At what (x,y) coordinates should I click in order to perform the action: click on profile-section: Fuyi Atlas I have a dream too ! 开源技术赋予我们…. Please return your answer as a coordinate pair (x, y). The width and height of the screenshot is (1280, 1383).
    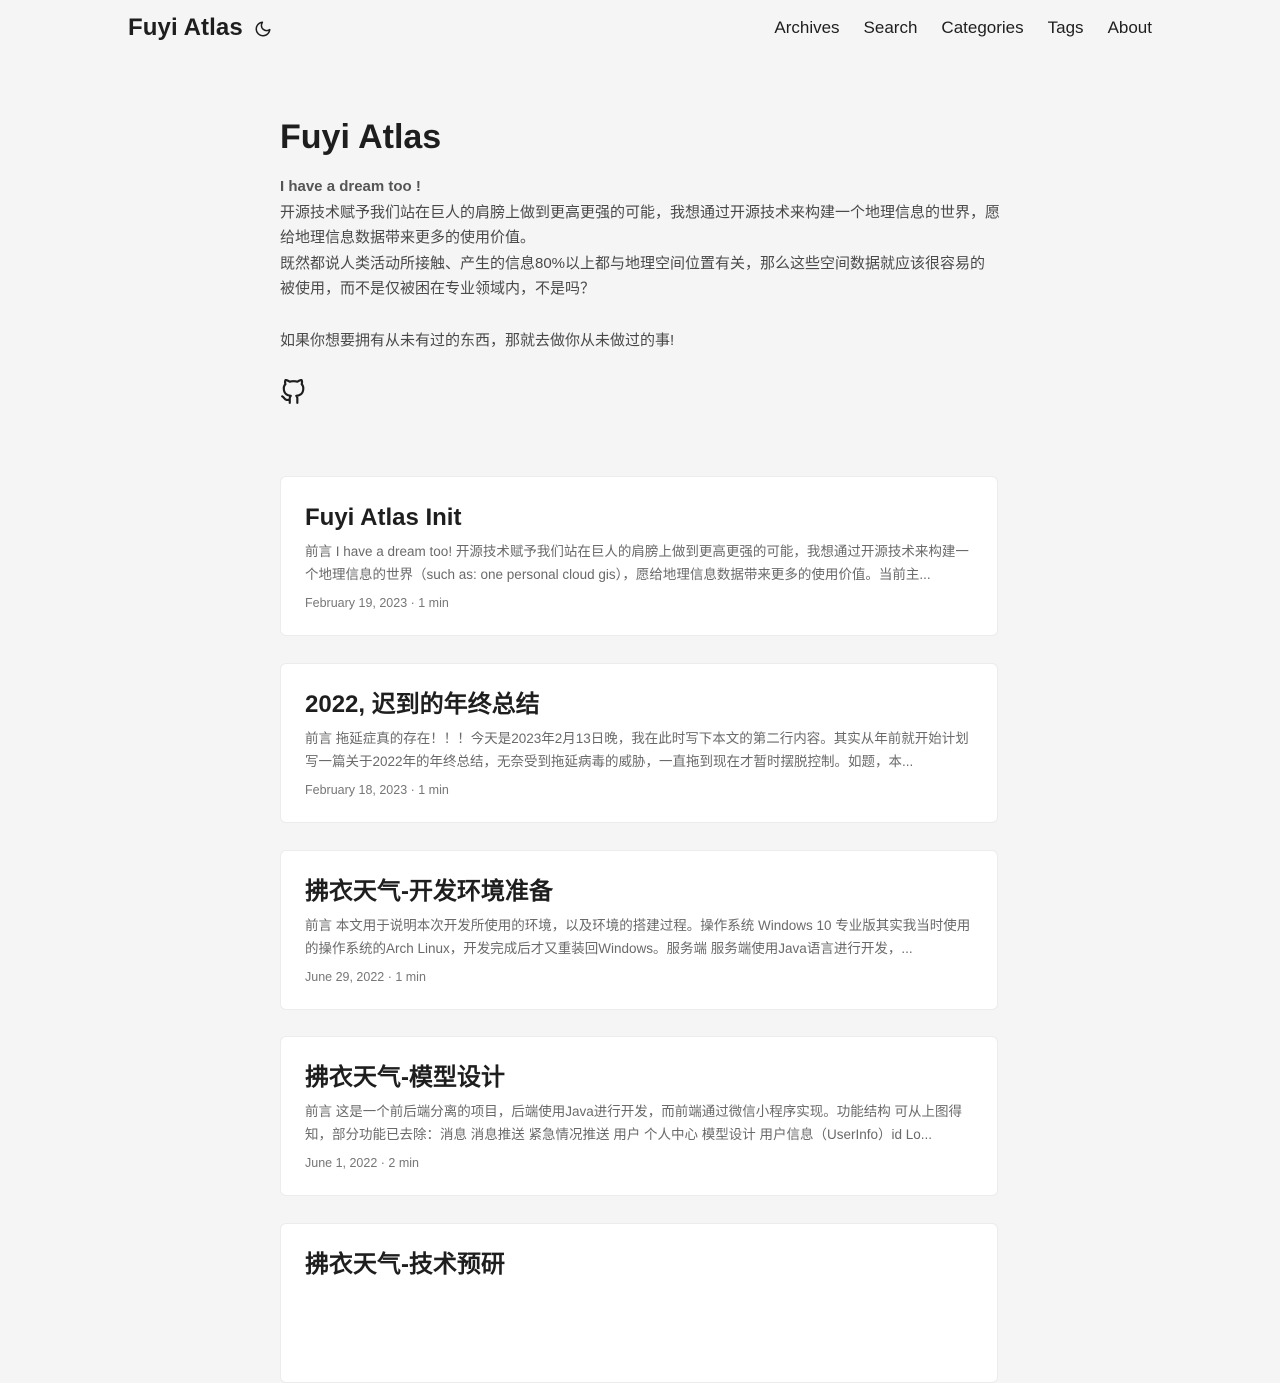
    Looking at the image, I should click on (640, 233).